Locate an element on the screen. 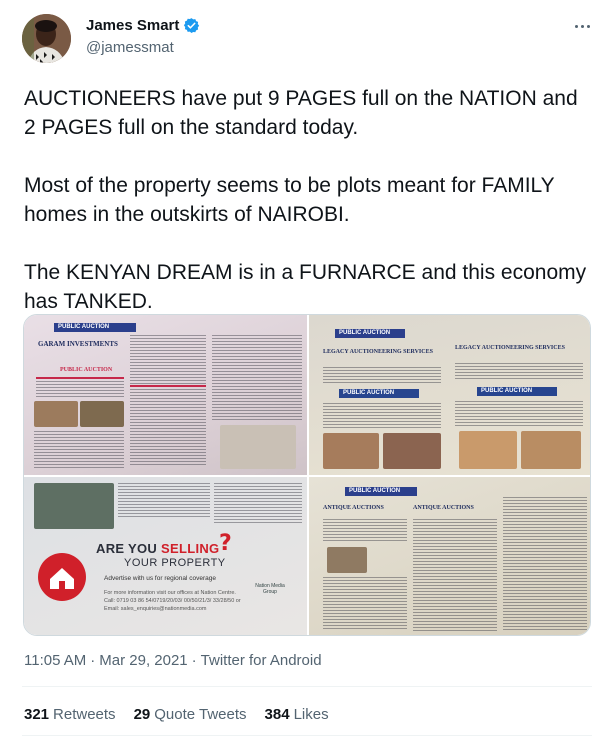 This screenshot has height=737, width=612. verified-badge-icon is located at coordinates (191, 25).